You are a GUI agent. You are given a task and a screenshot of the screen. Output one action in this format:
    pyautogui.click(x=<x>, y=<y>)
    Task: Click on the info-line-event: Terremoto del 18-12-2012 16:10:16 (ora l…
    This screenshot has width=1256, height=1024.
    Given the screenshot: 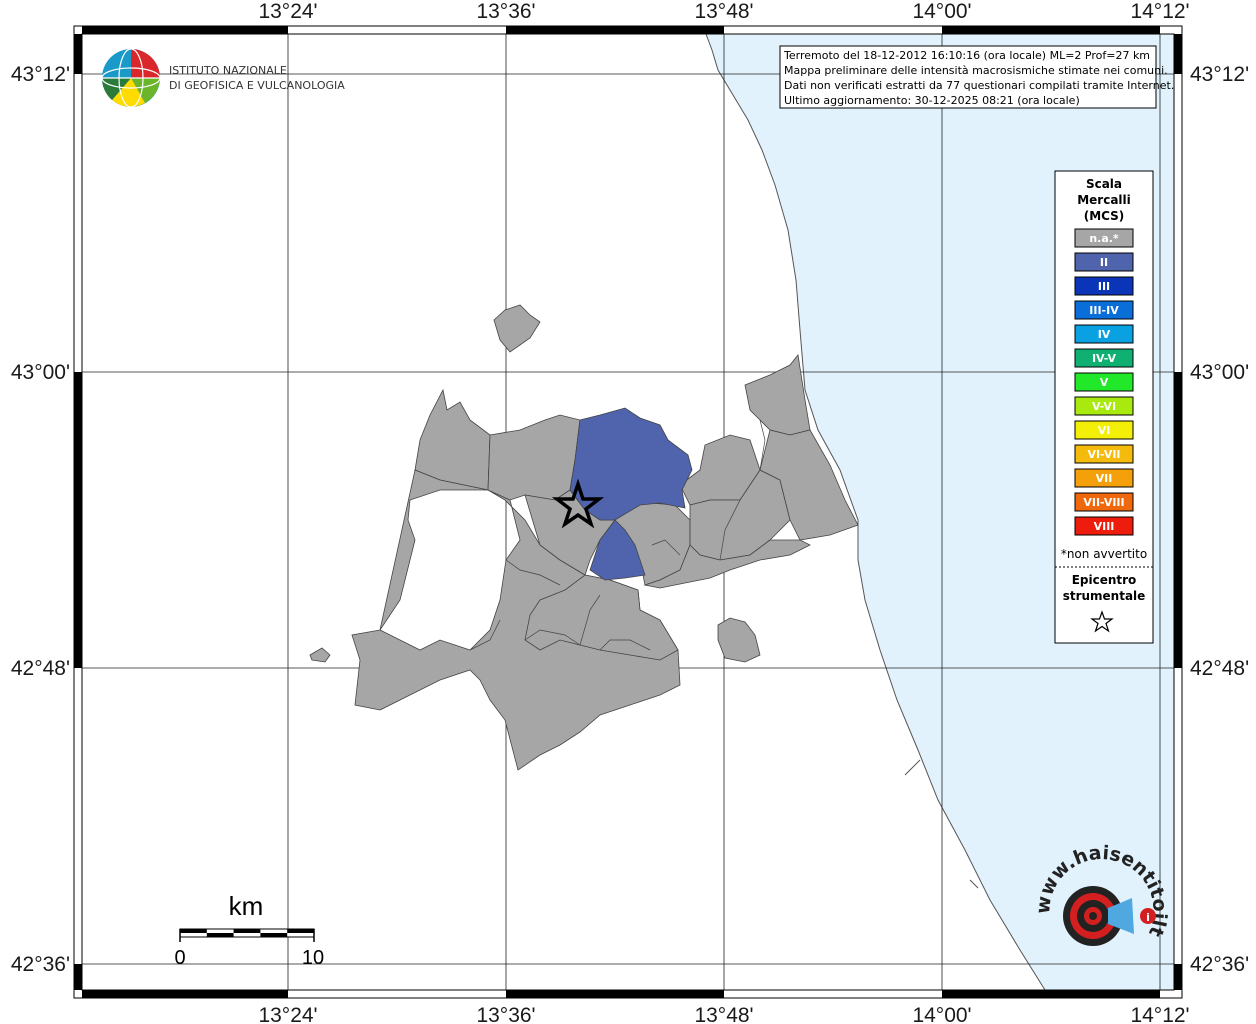 What is the action you would take?
    pyautogui.click(x=966, y=55)
    